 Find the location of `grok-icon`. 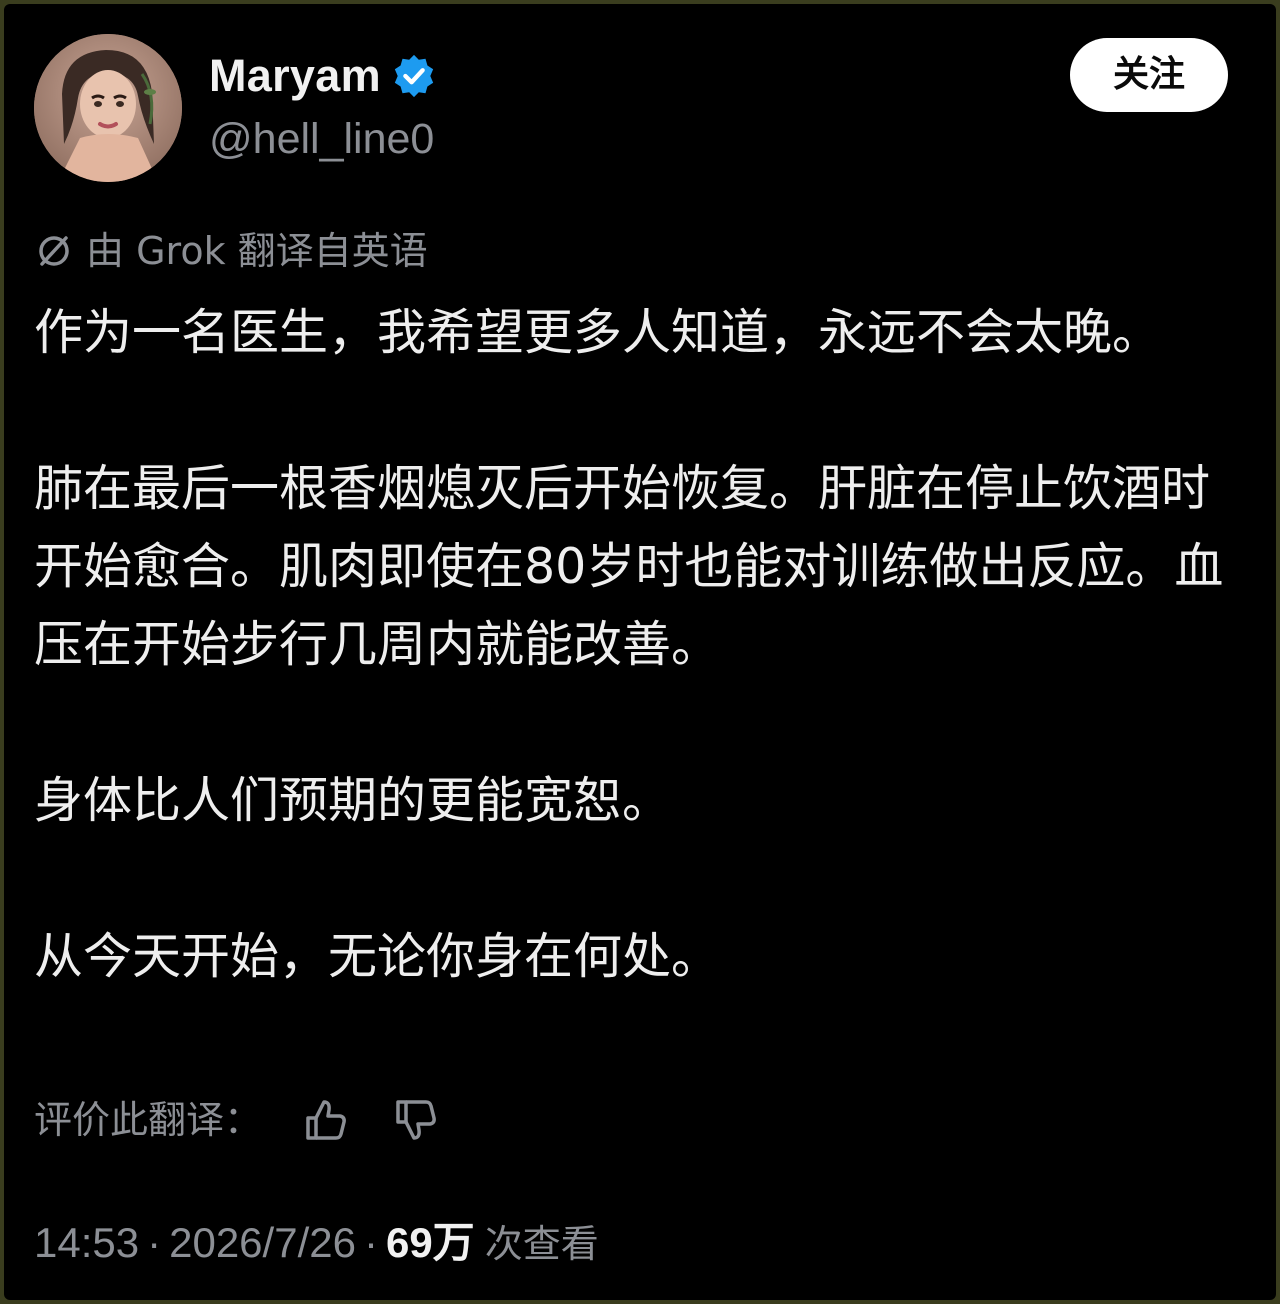

grok-icon is located at coordinates (54, 251).